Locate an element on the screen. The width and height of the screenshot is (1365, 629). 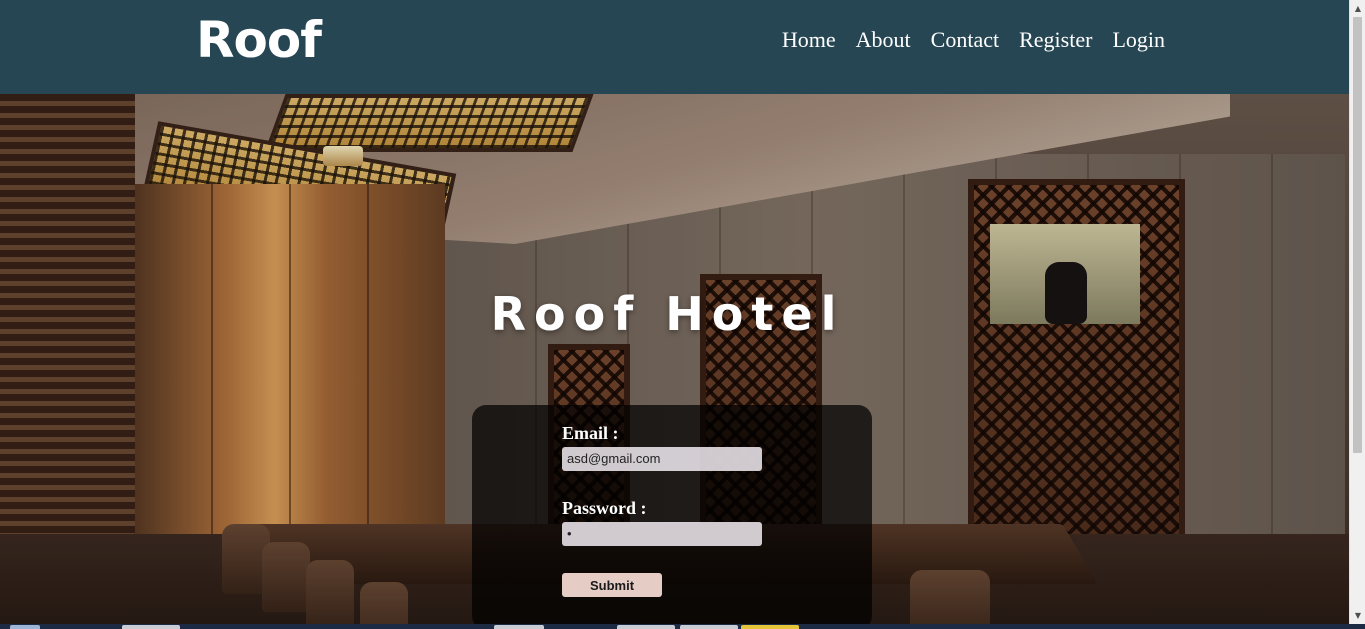
nav-about-link: About is located at coordinates (883, 40).